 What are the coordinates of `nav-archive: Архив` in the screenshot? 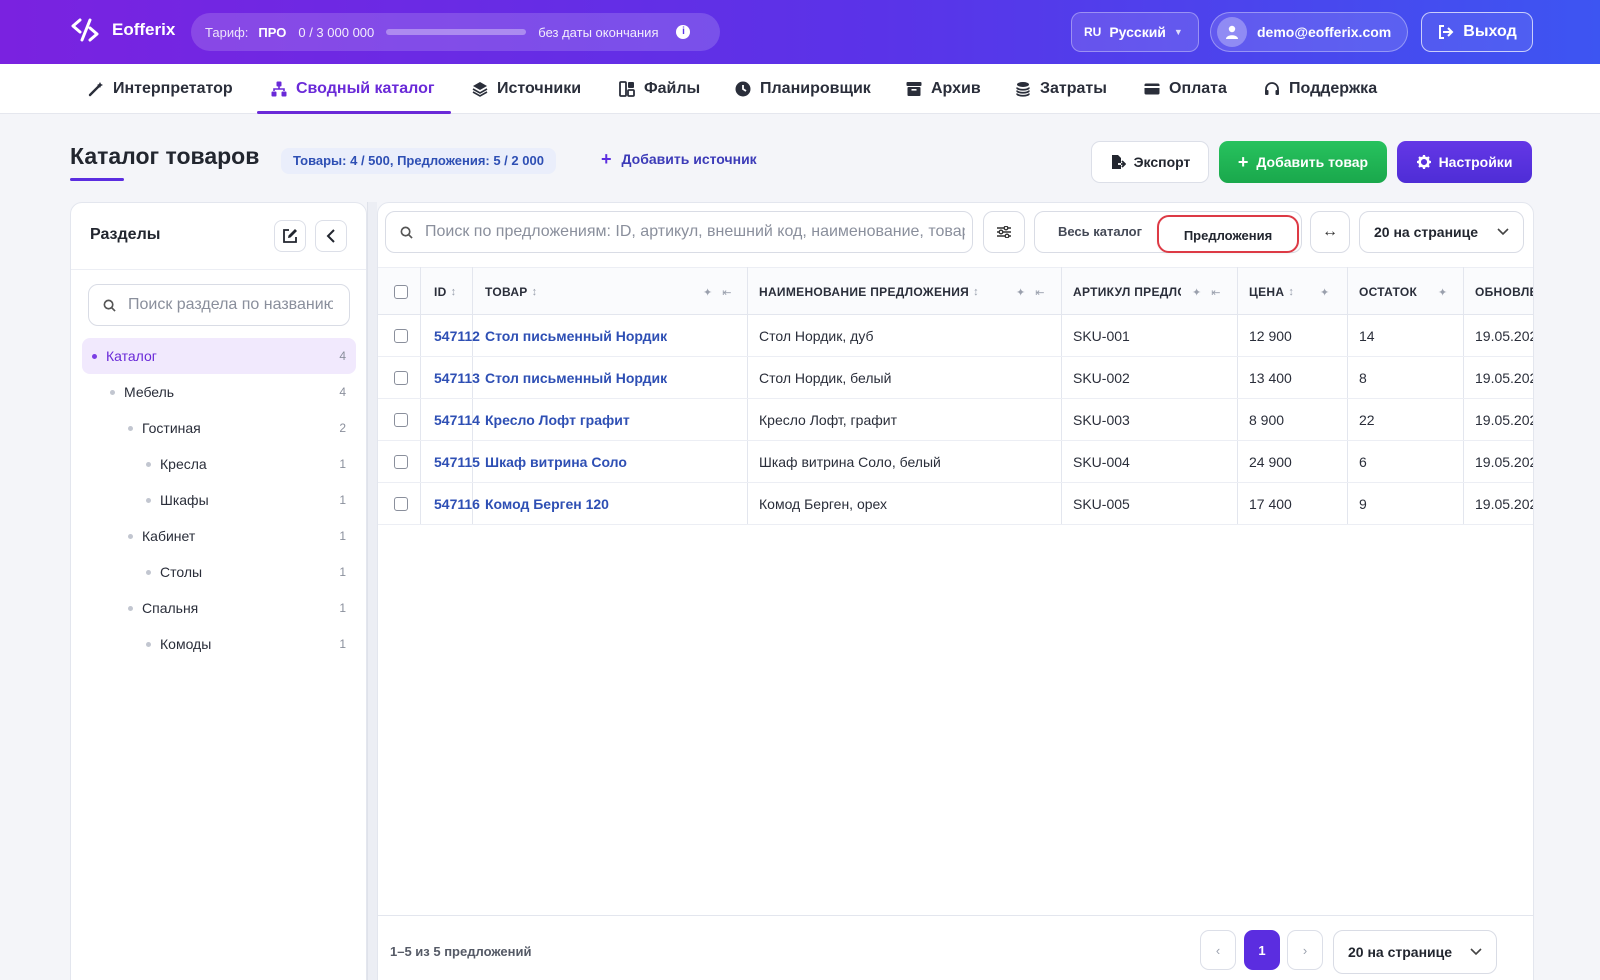 It's located at (943, 89).